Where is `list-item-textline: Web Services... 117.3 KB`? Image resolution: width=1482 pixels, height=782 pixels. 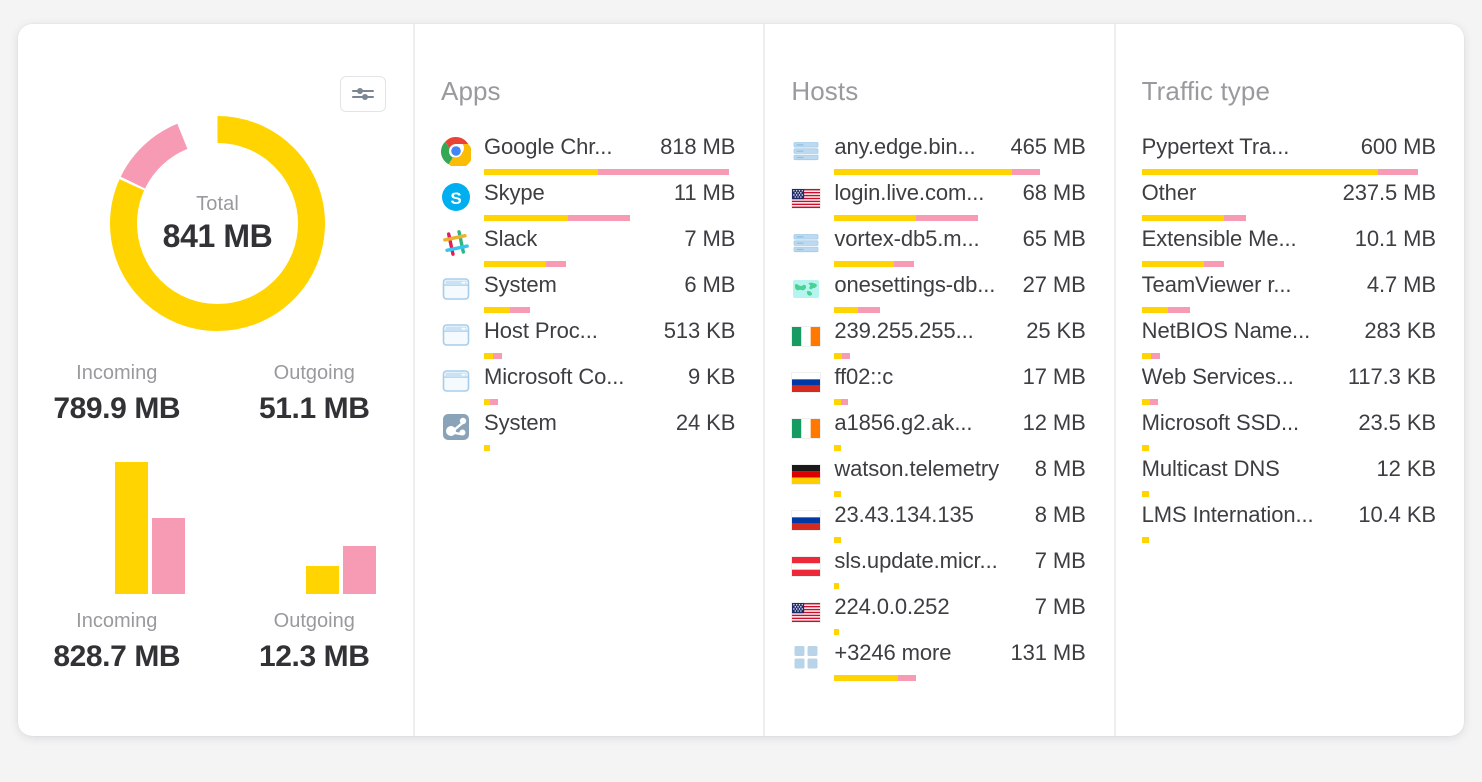
list-item-textline: Web Services... 117.3 KB is located at coordinates (1289, 379).